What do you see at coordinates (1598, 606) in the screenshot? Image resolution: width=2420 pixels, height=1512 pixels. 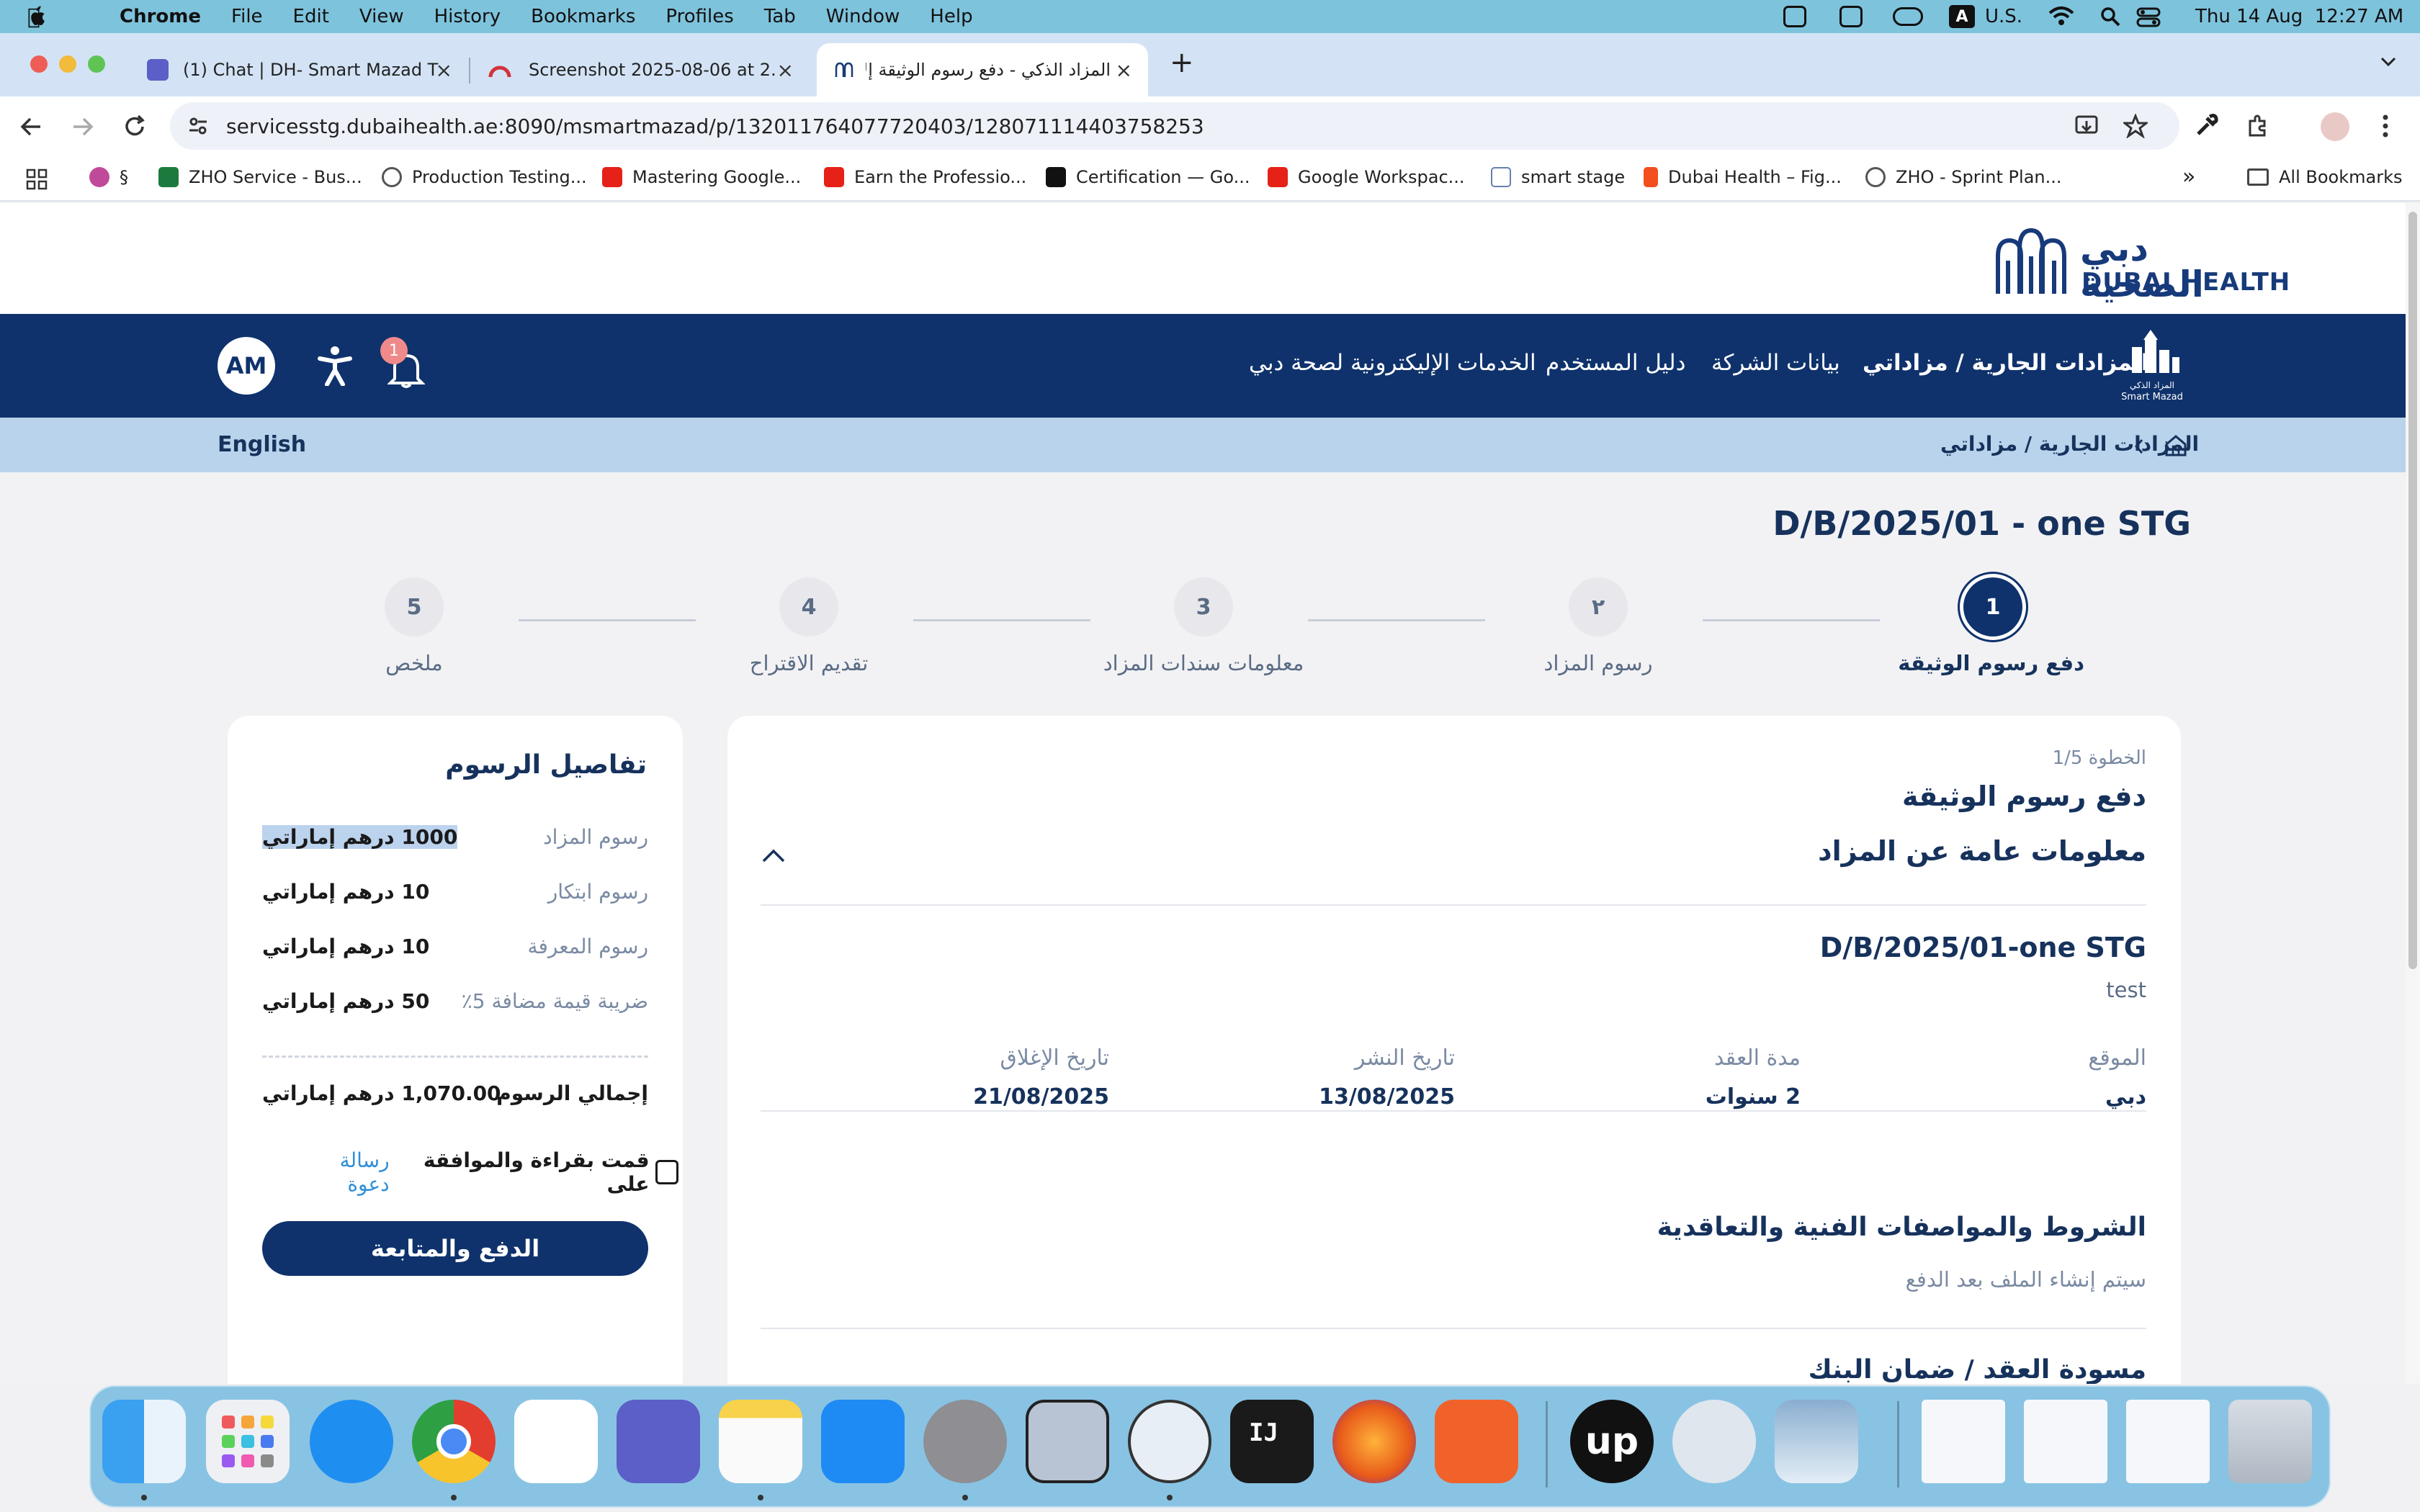 I see `step-2-circle: ٢` at bounding box center [1598, 606].